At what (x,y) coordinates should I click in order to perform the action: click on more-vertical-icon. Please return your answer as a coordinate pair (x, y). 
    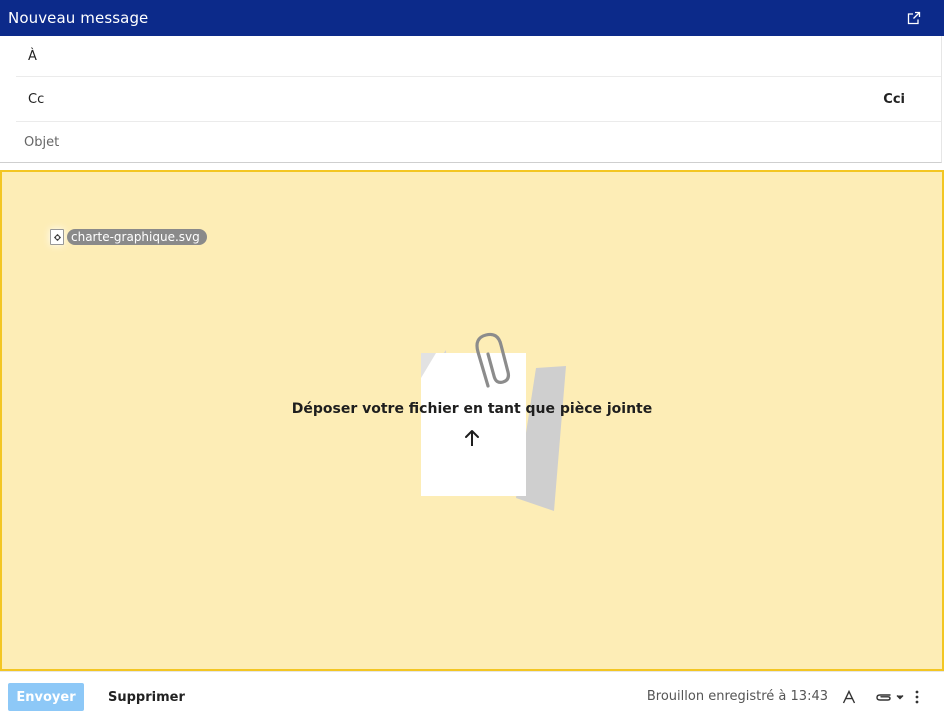
    Looking at the image, I should click on (917, 697).